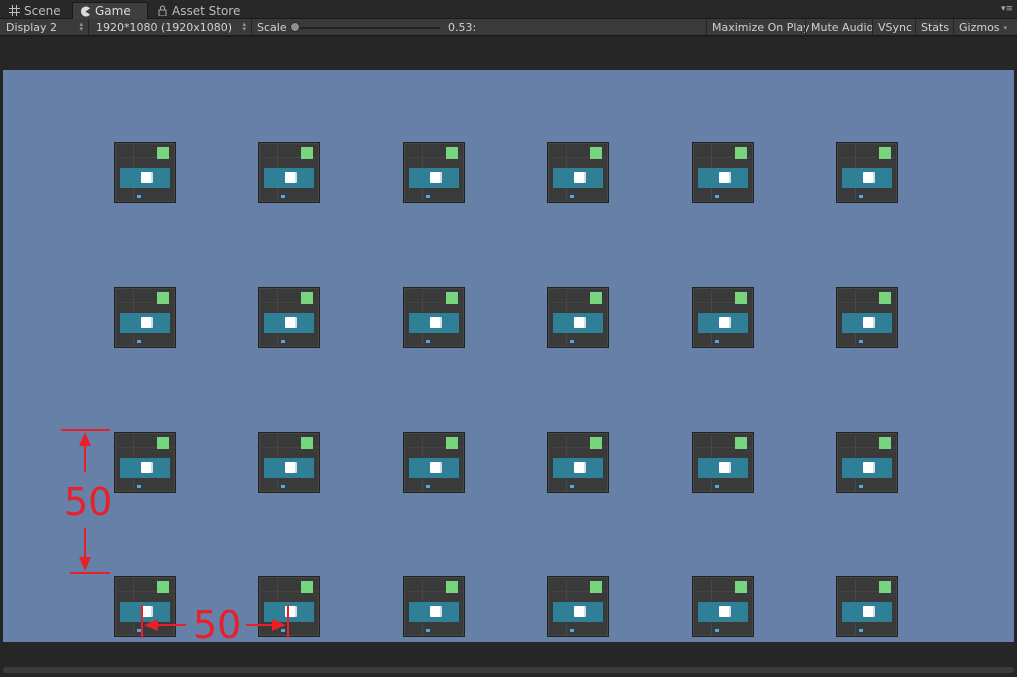  What do you see at coordinates (42, 10) in the screenshot?
I see `tab-scene-label: Scene` at bounding box center [42, 10].